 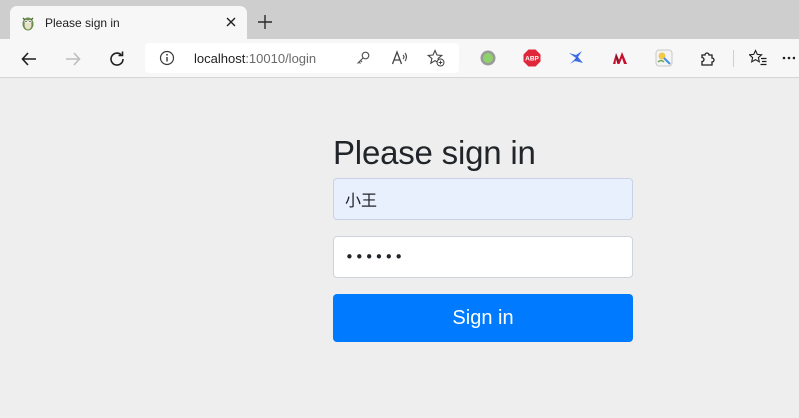 What do you see at coordinates (29, 59) in the screenshot?
I see `arrow-left-icon` at bounding box center [29, 59].